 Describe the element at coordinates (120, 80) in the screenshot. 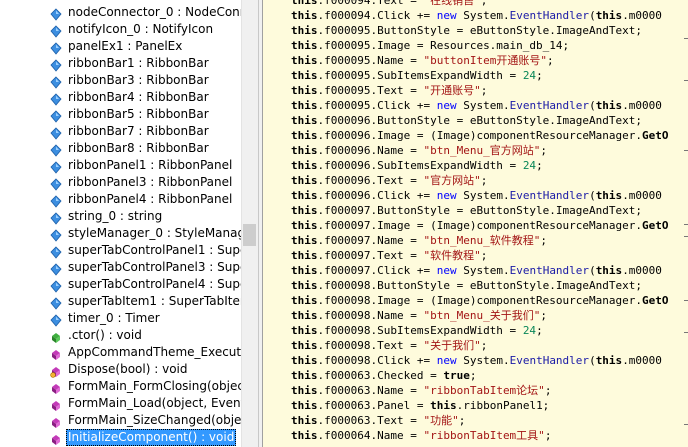

I see `tree-item: ribbonBar3 : RibbonBar` at that location.